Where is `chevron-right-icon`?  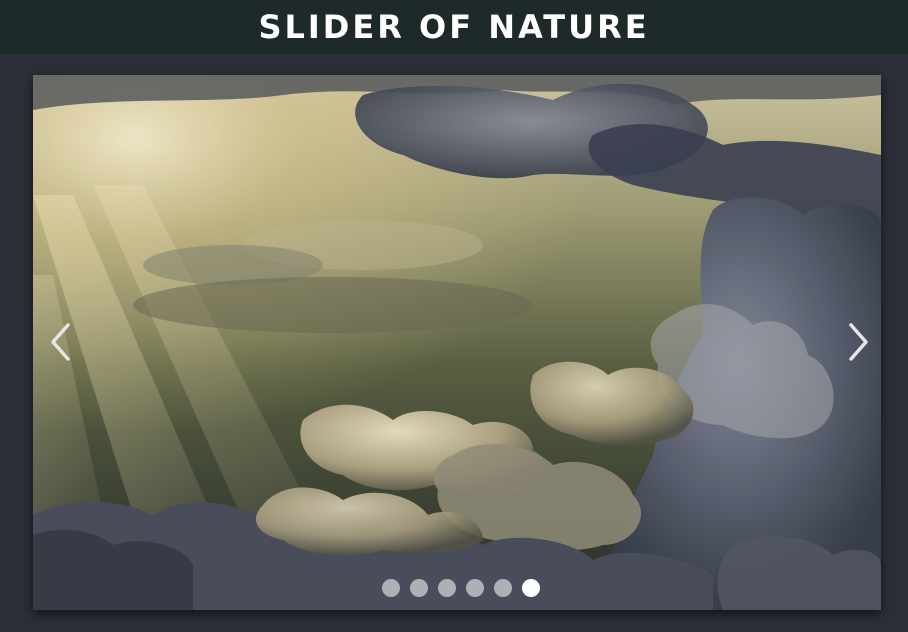 chevron-right-icon is located at coordinates (858, 342).